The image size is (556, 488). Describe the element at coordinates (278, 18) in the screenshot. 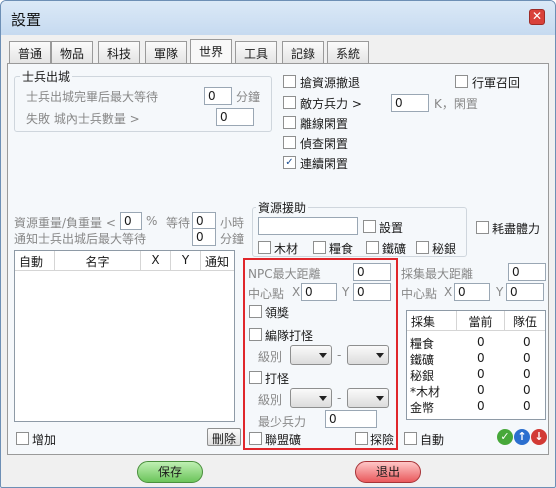

I see `title-bar: 設置 ✕` at that location.